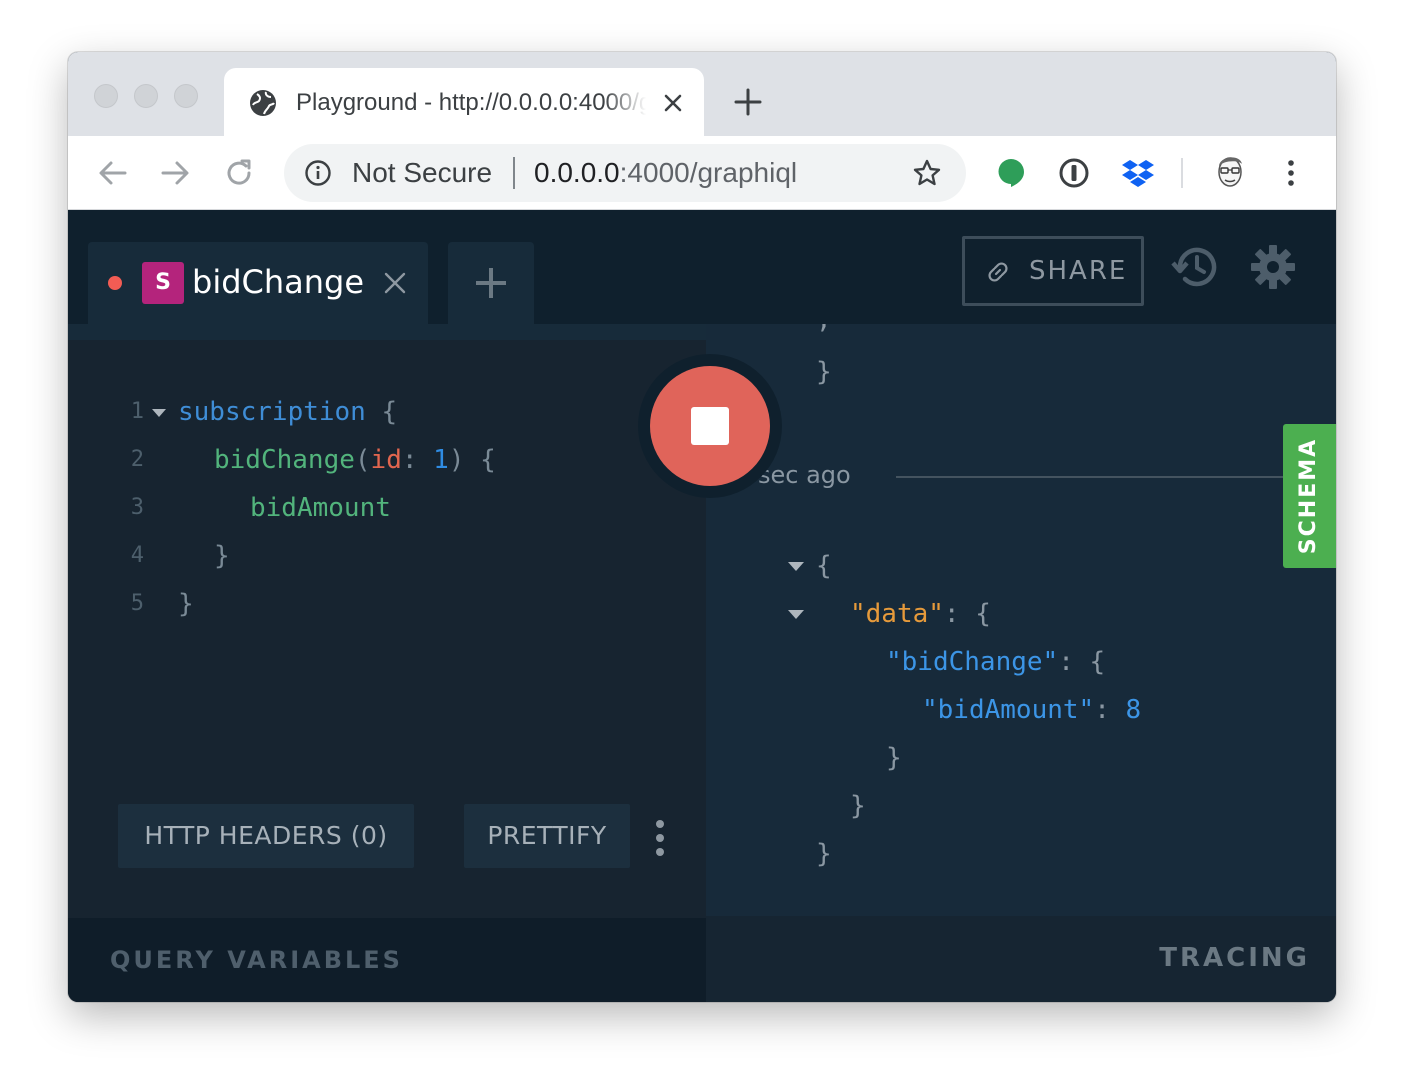  Describe the element at coordinates (318, 173) in the screenshot. I see `info-icon` at that location.